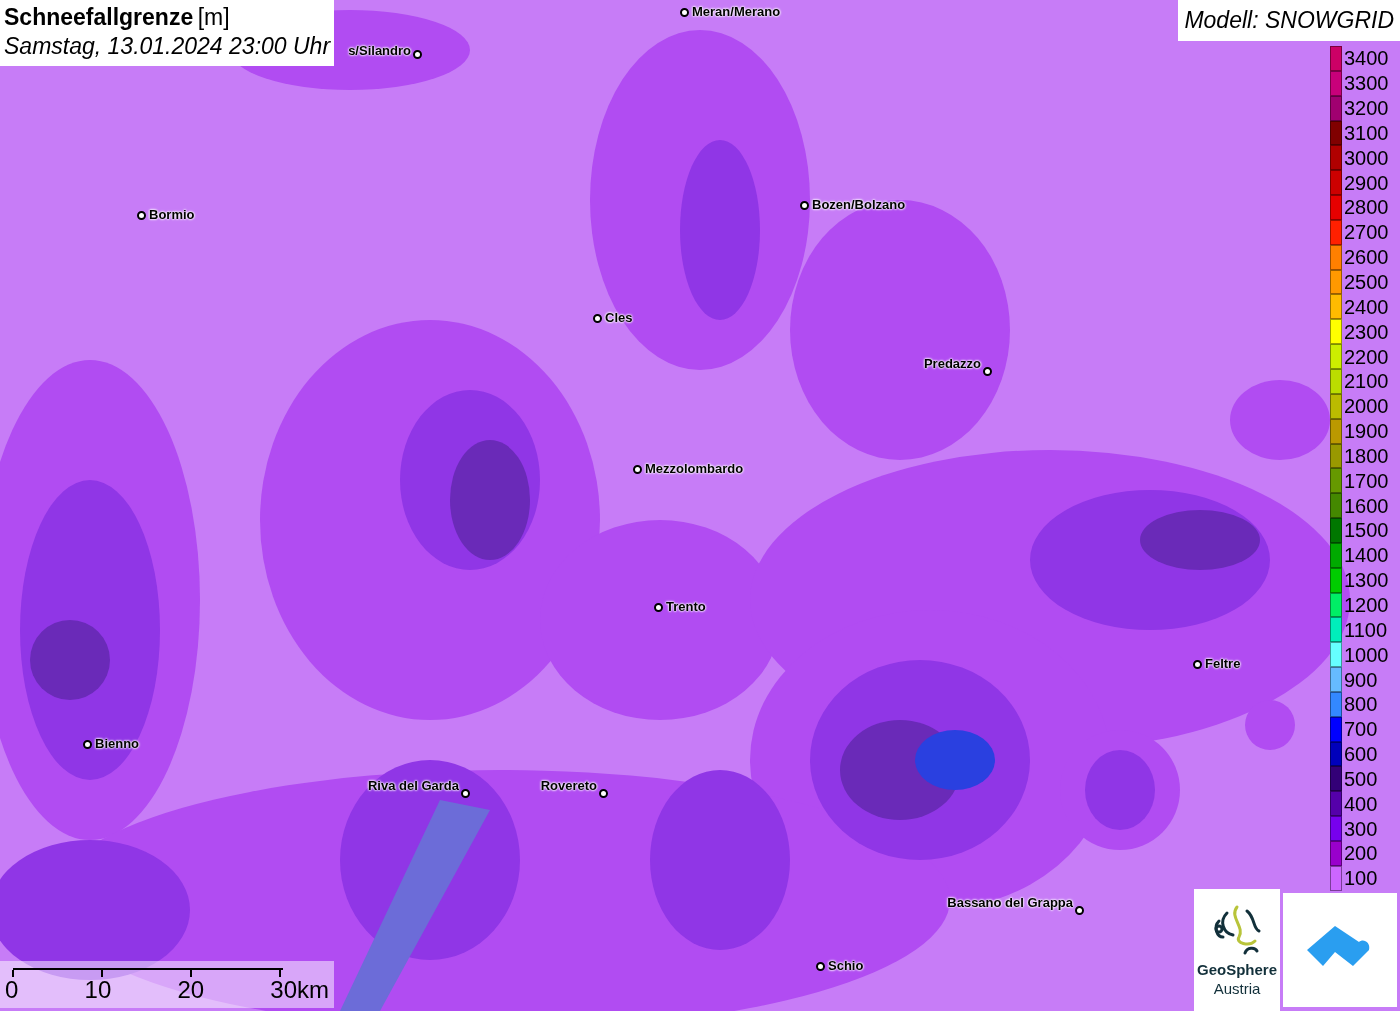 This screenshot has width=1400, height=1011. Describe the element at coordinates (213, 17) in the screenshot. I see `unit-label: [m]` at that location.